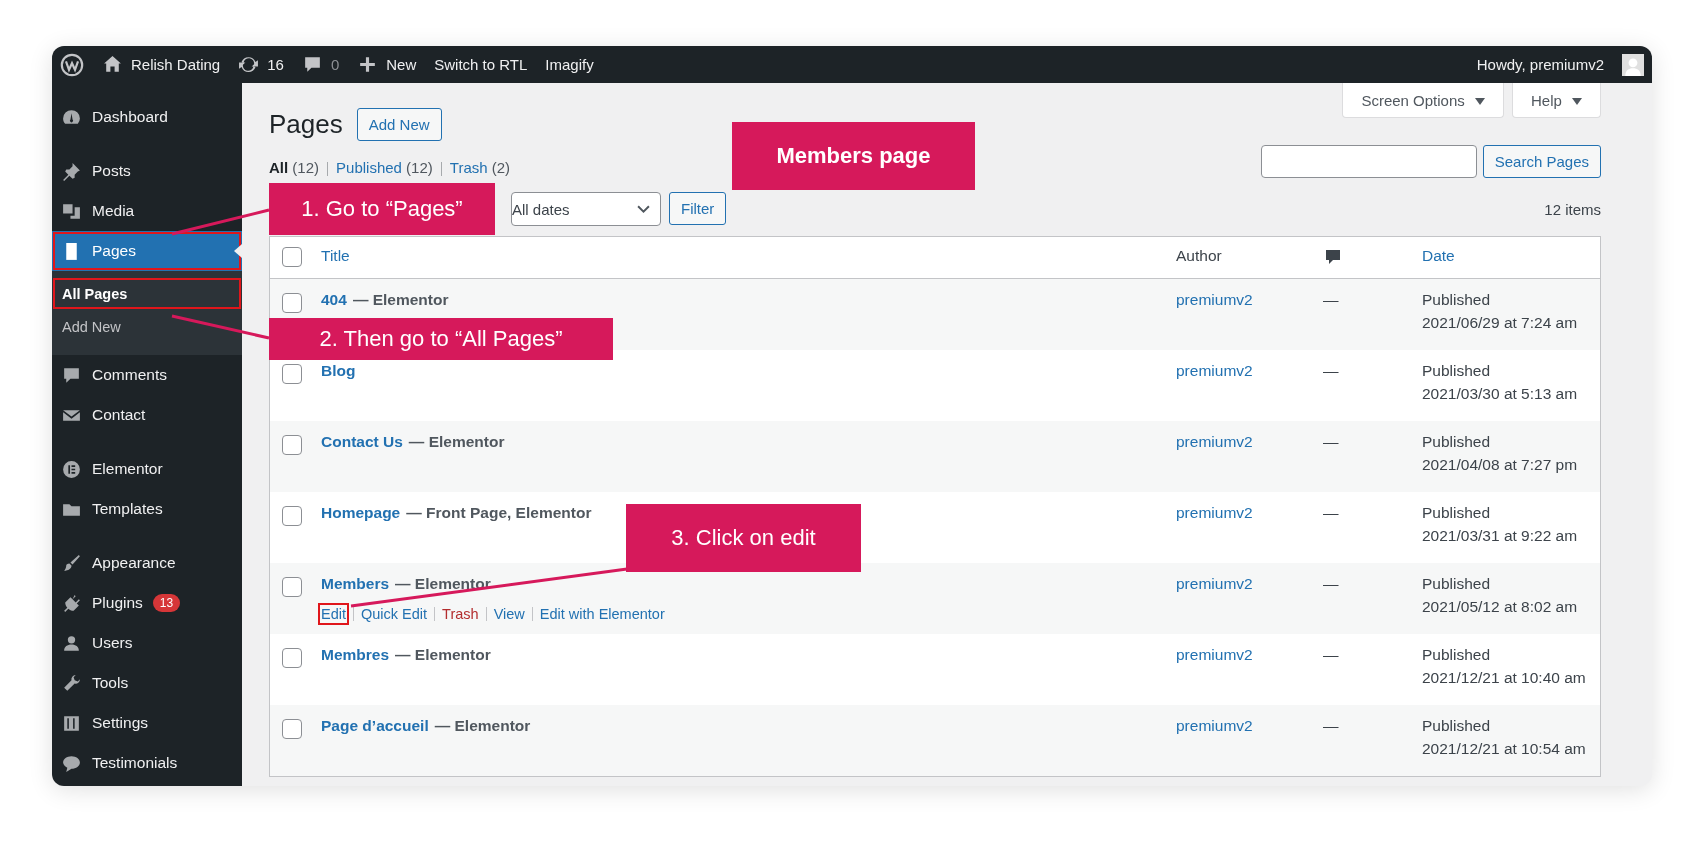  I want to click on callout-title: Members page, so click(853, 156).